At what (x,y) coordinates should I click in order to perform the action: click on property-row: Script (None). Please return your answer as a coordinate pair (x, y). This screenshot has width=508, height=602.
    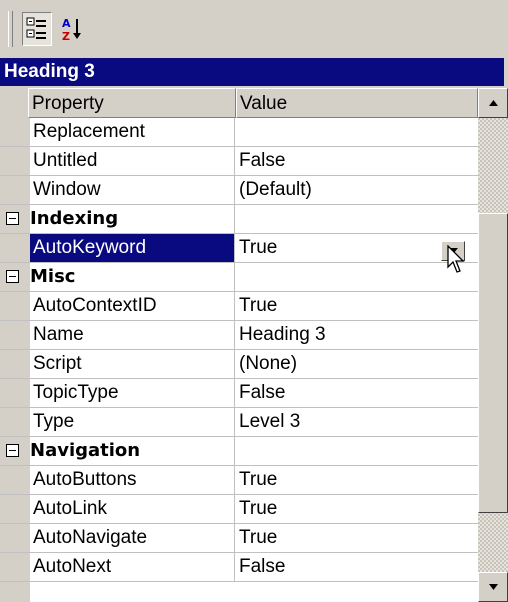
    Looking at the image, I should click on (239, 364).